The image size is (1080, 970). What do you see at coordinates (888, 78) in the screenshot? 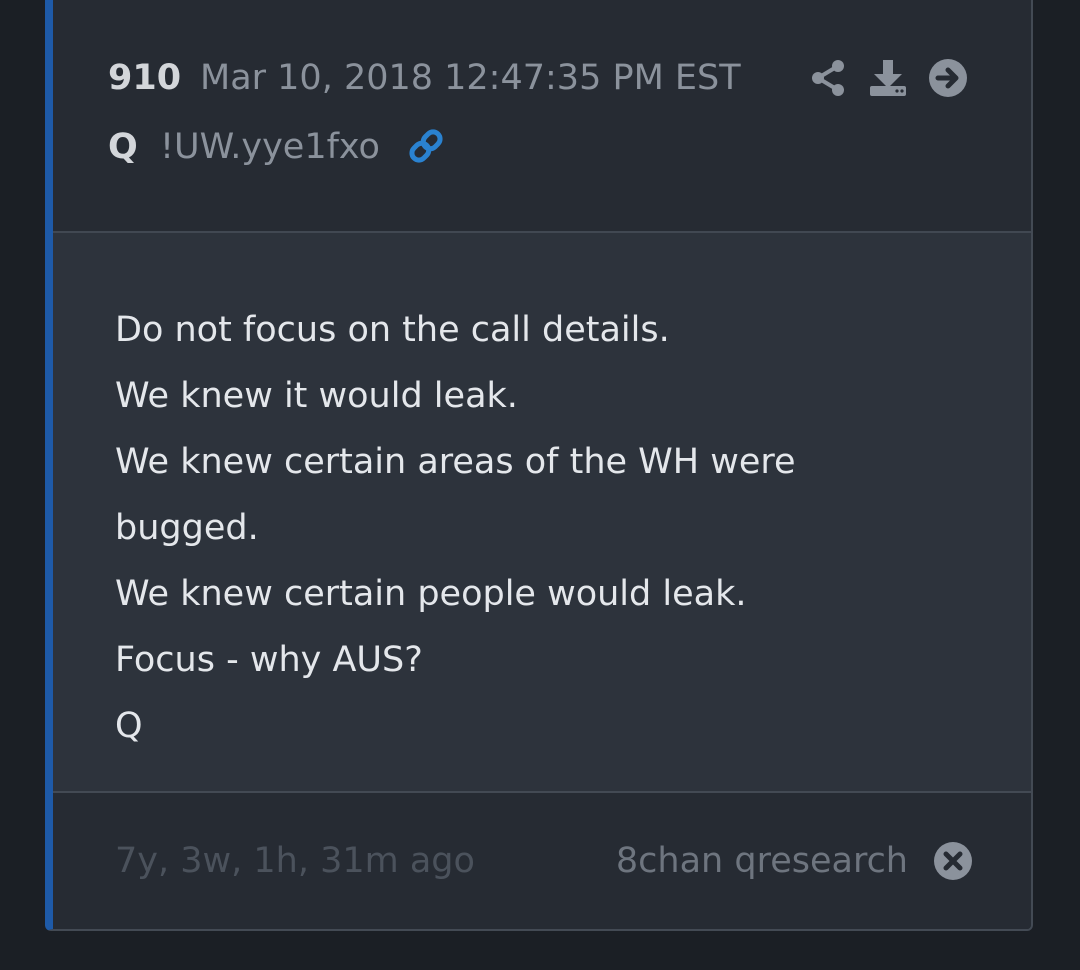
I see `download-icon` at bounding box center [888, 78].